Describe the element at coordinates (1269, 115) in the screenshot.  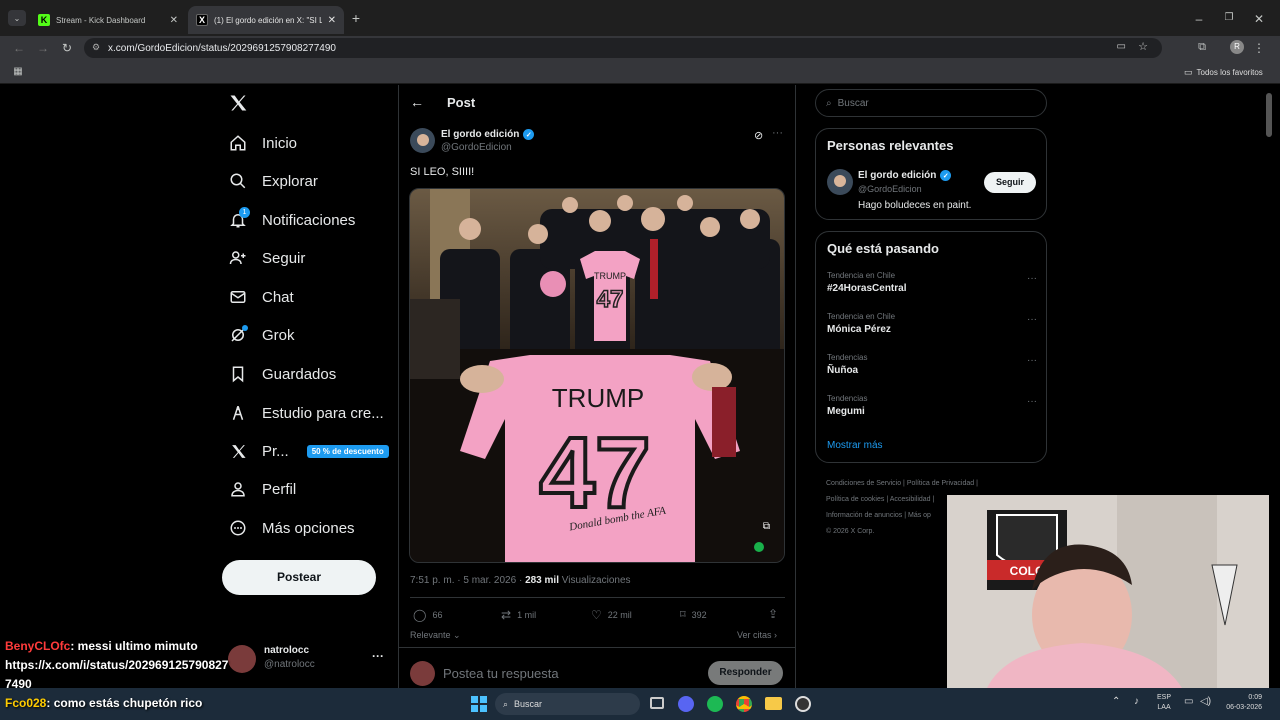
I see `page-scrollbar` at that location.